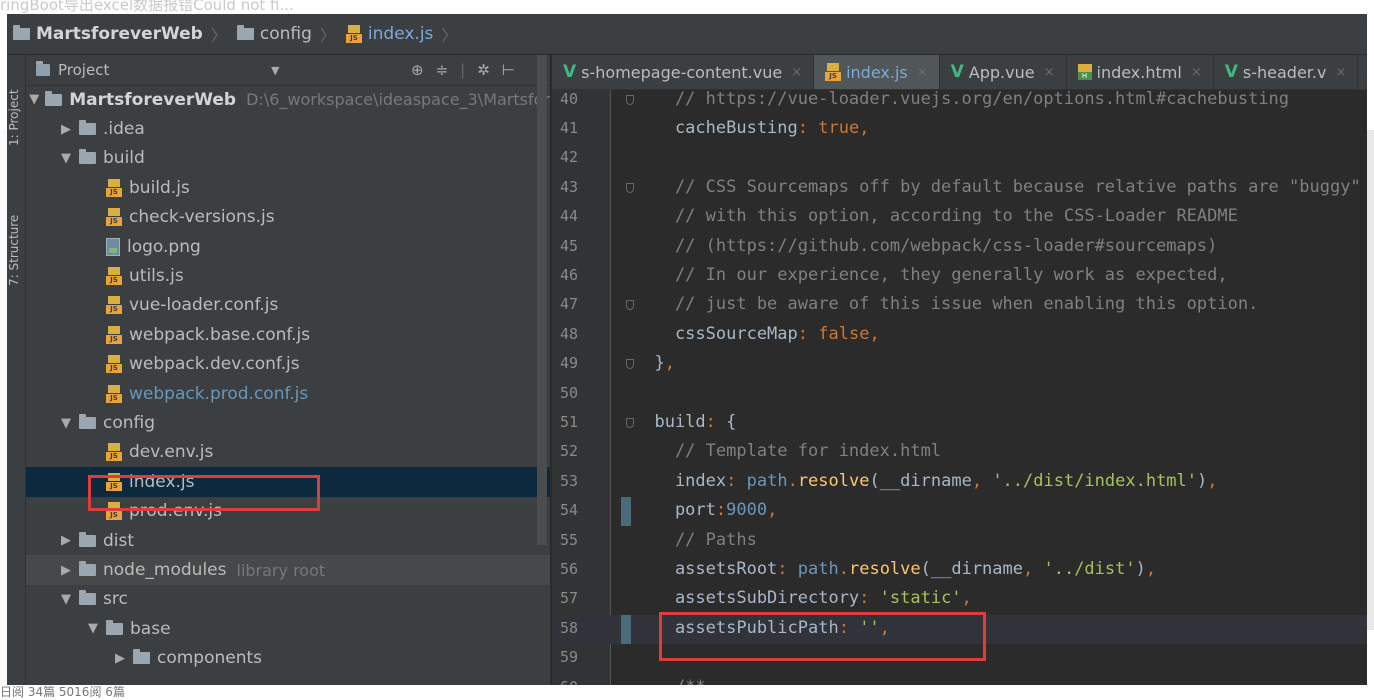 This screenshot has height=700, width=1374. What do you see at coordinates (288, 628) in the screenshot?
I see `tree-folder-base: ▼ base` at bounding box center [288, 628].